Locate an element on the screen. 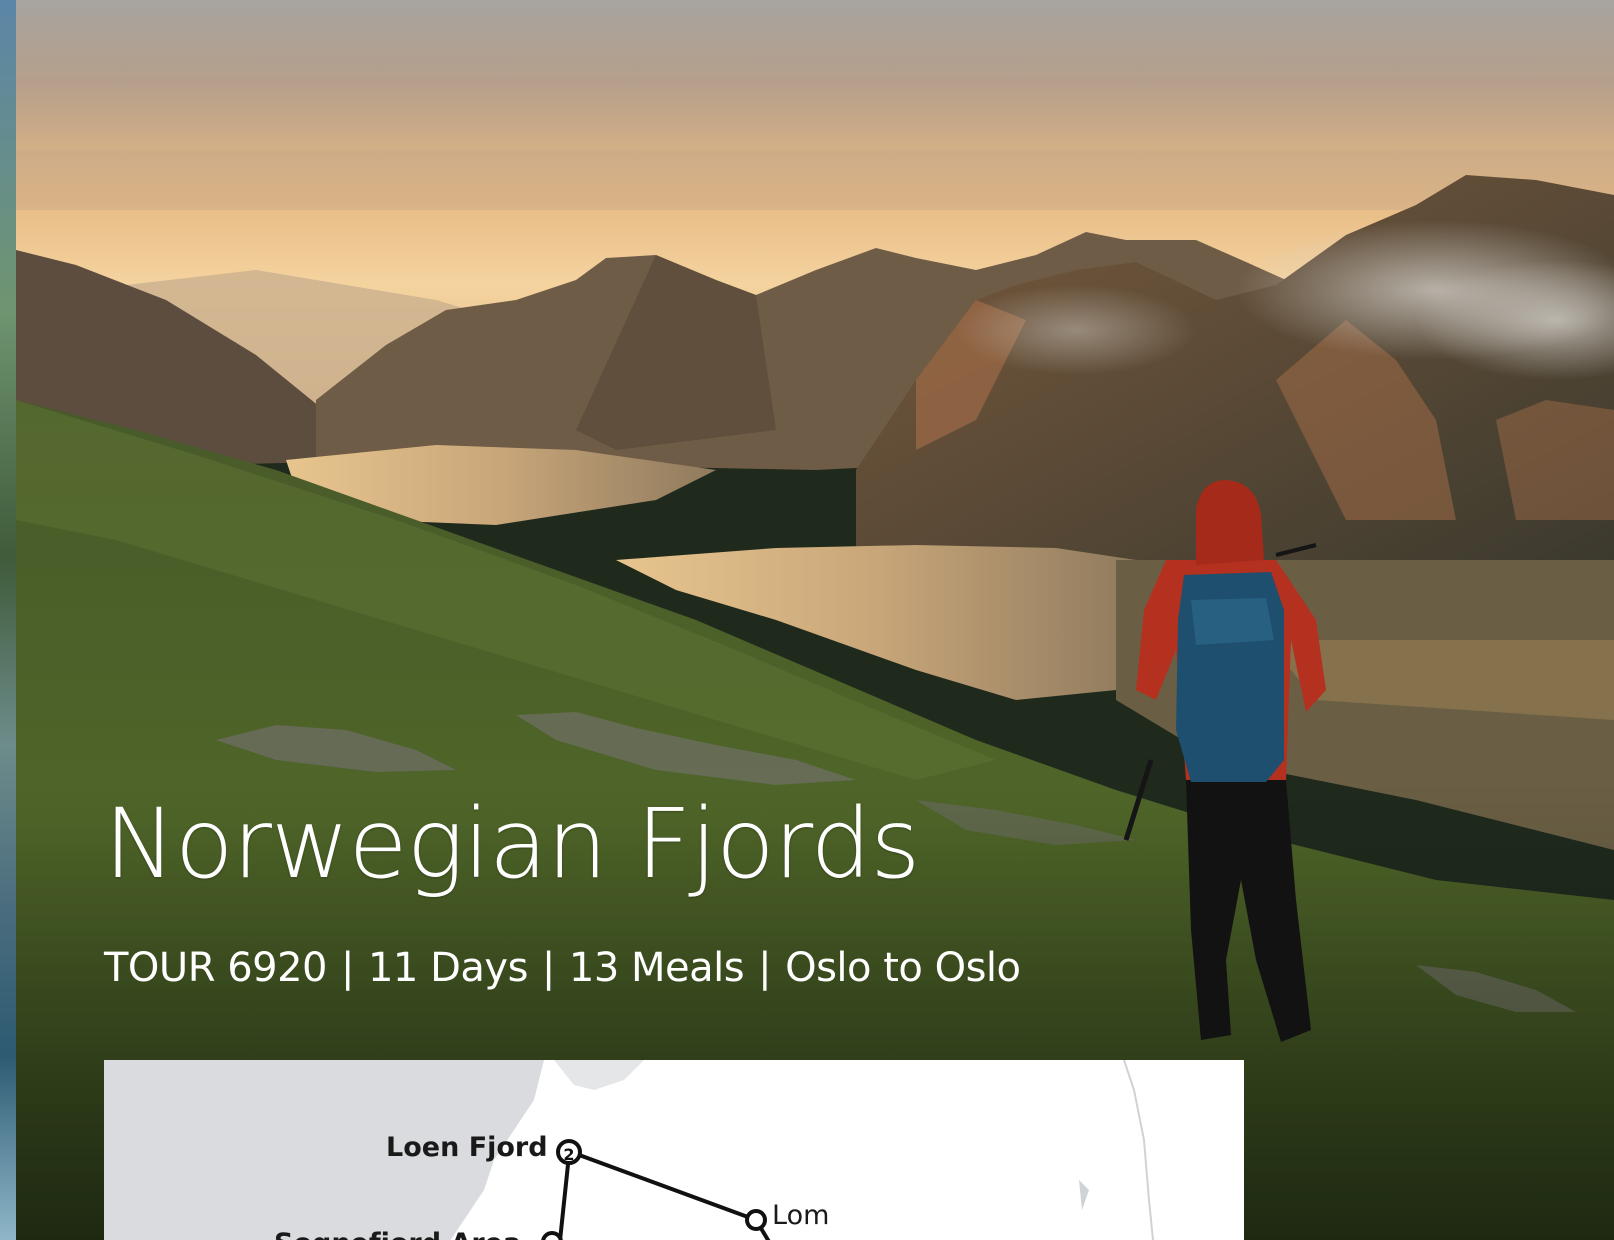 The image size is (1614, 1240). route-map: 2 Loen Fjord Lom Sognefjord Area is located at coordinates (674, 1150).